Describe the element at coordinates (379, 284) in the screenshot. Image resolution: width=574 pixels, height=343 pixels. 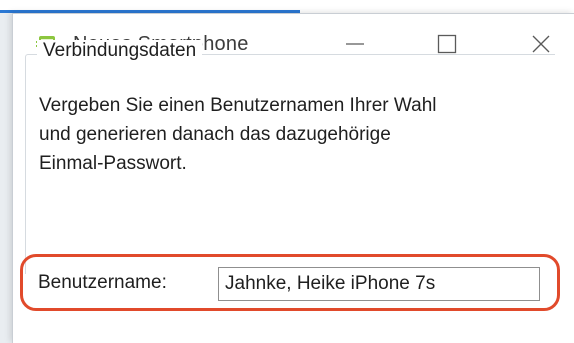
I see `username-input` at that location.